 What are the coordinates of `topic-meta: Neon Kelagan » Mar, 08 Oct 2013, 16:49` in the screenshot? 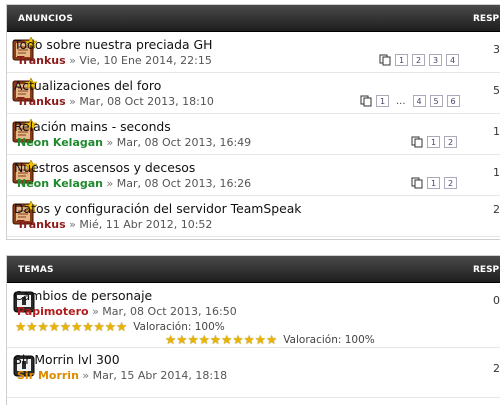 It's located at (134, 142).